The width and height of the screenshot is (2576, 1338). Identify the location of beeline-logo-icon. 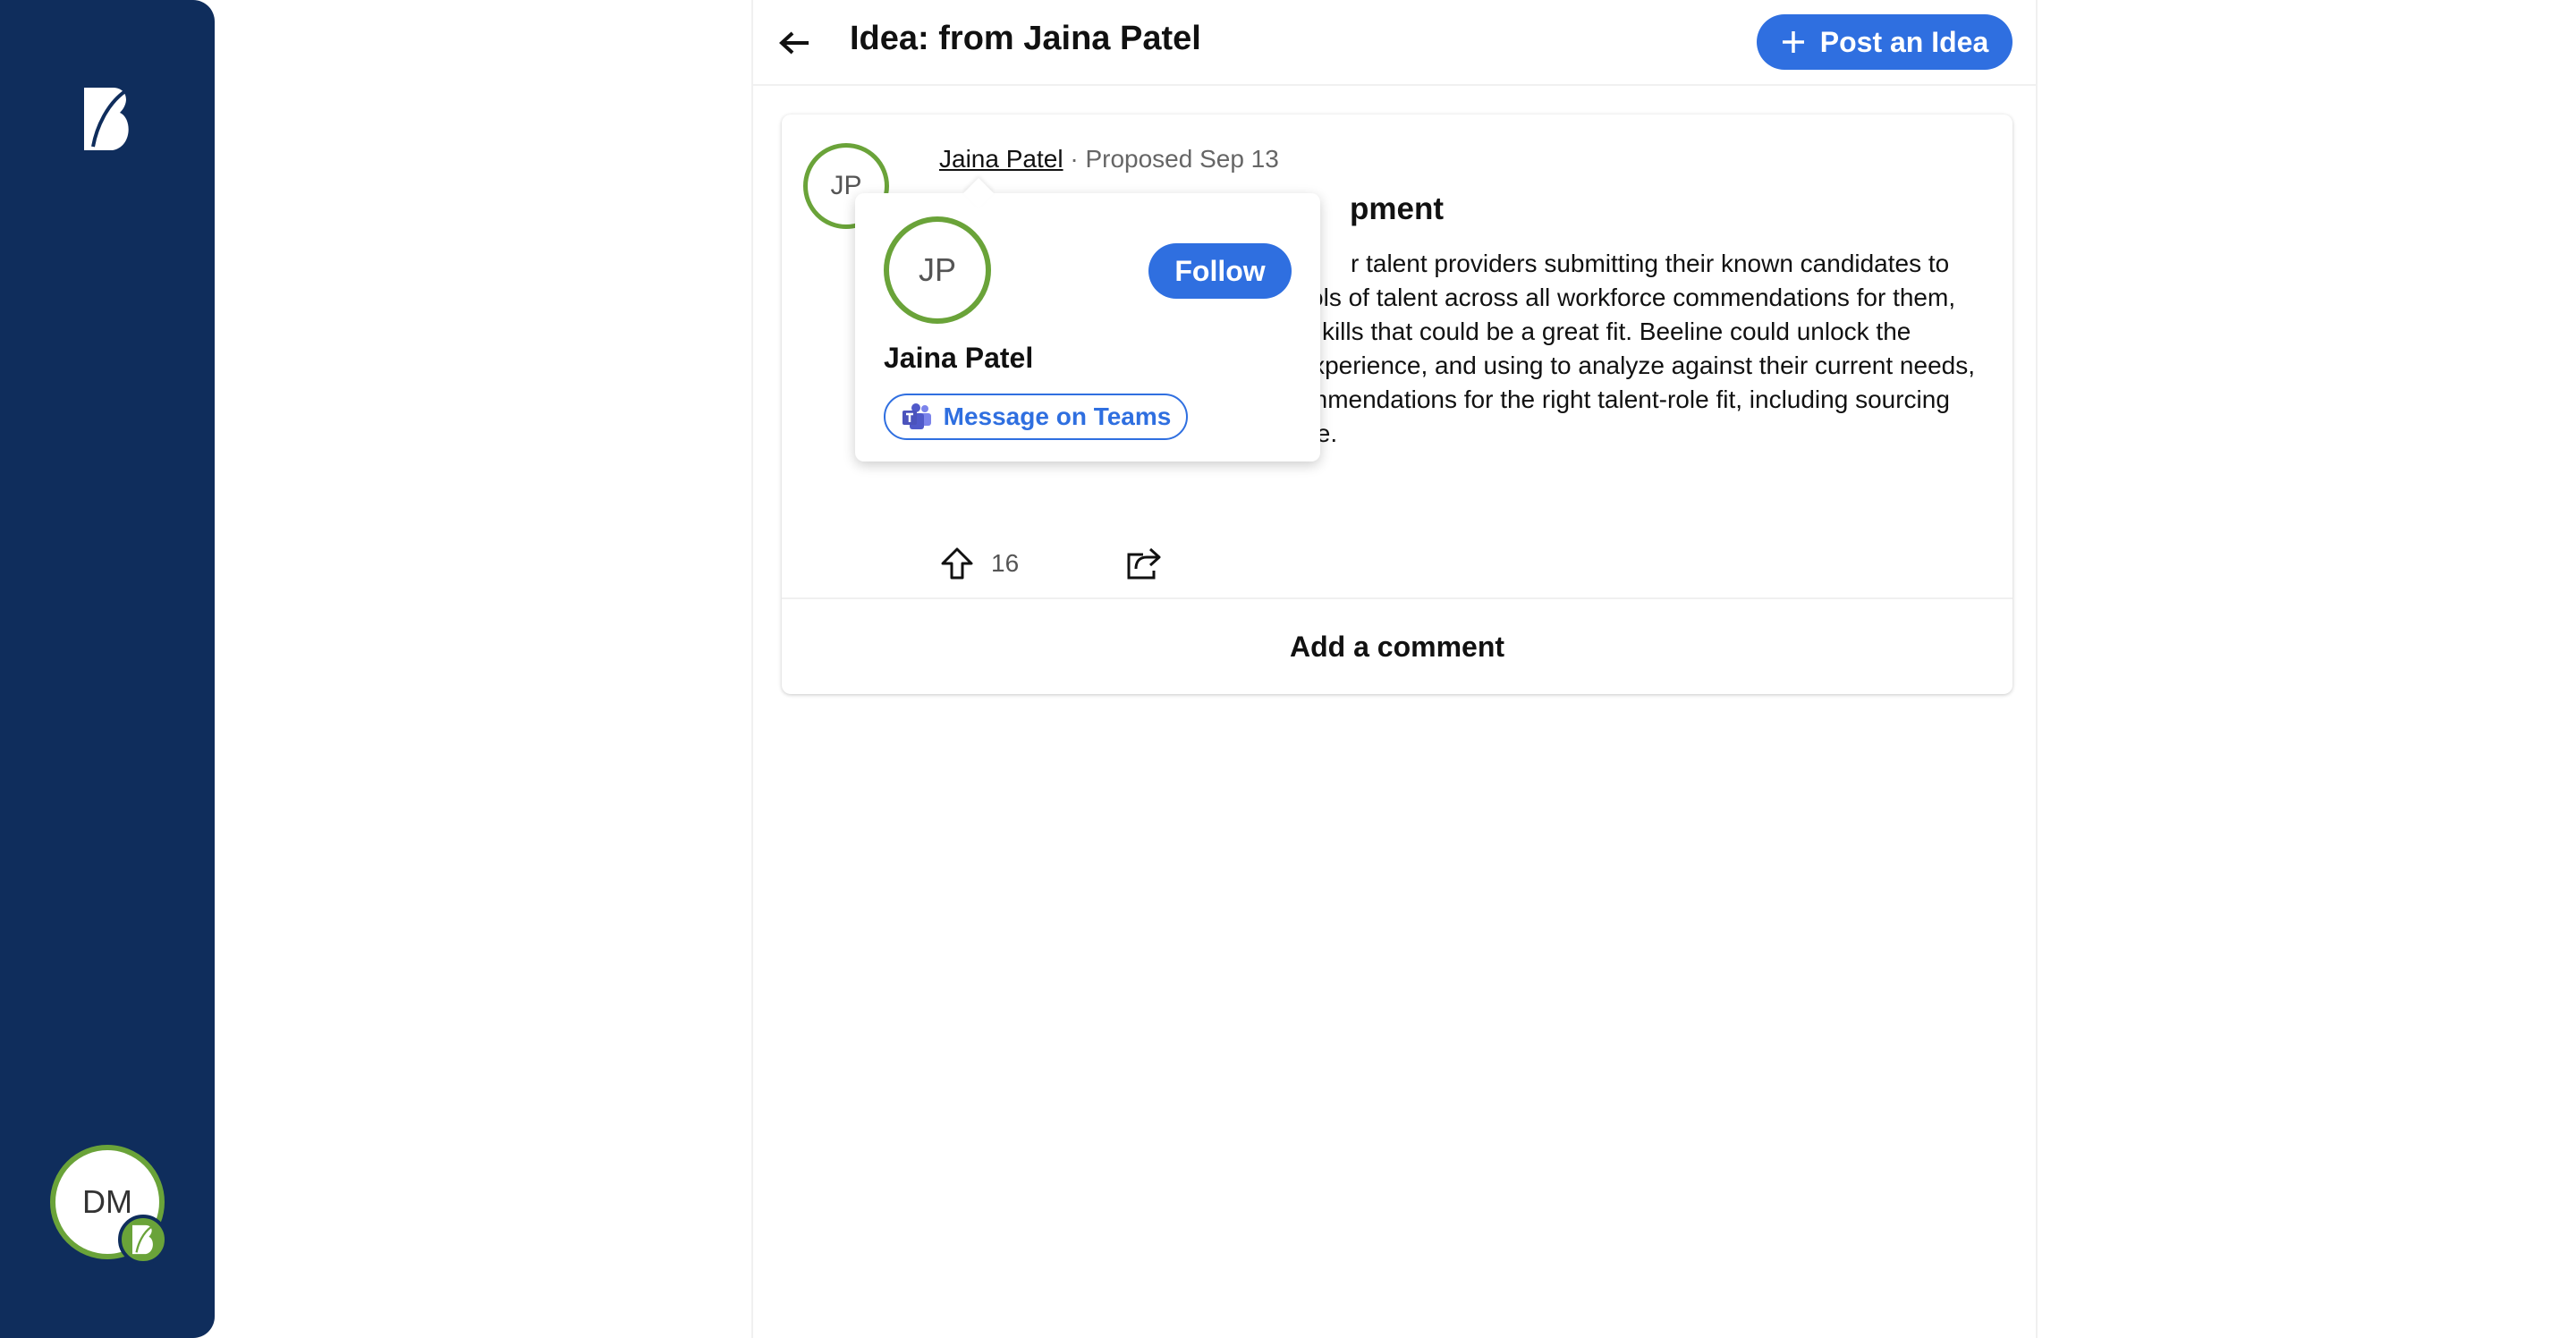
(107, 119).